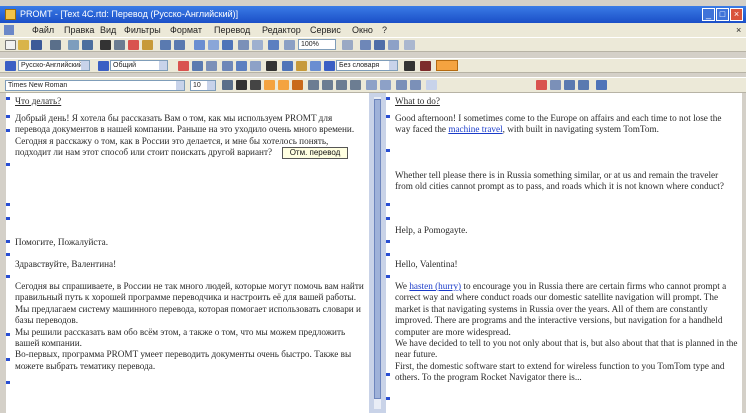  I want to click on spellcheck-icon, so click(87, 45).